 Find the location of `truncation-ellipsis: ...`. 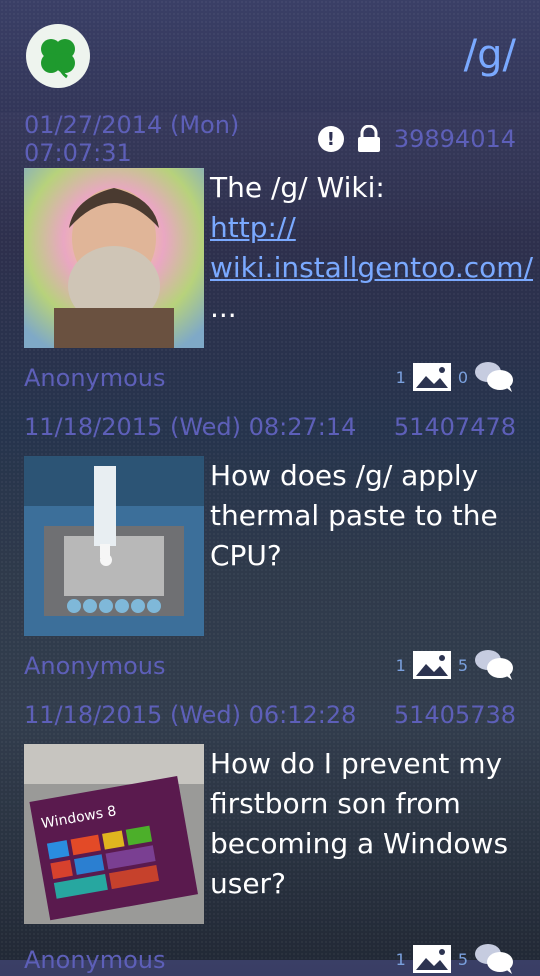

truncation-ellipsis: ... is located at coordinates (223, 307).